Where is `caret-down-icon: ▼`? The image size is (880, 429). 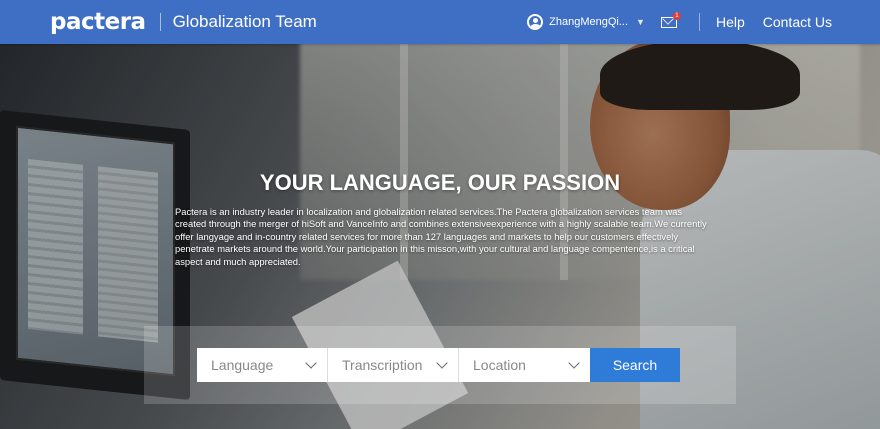 caret-down-icon: ▼ is located at coordinates (640, 22).